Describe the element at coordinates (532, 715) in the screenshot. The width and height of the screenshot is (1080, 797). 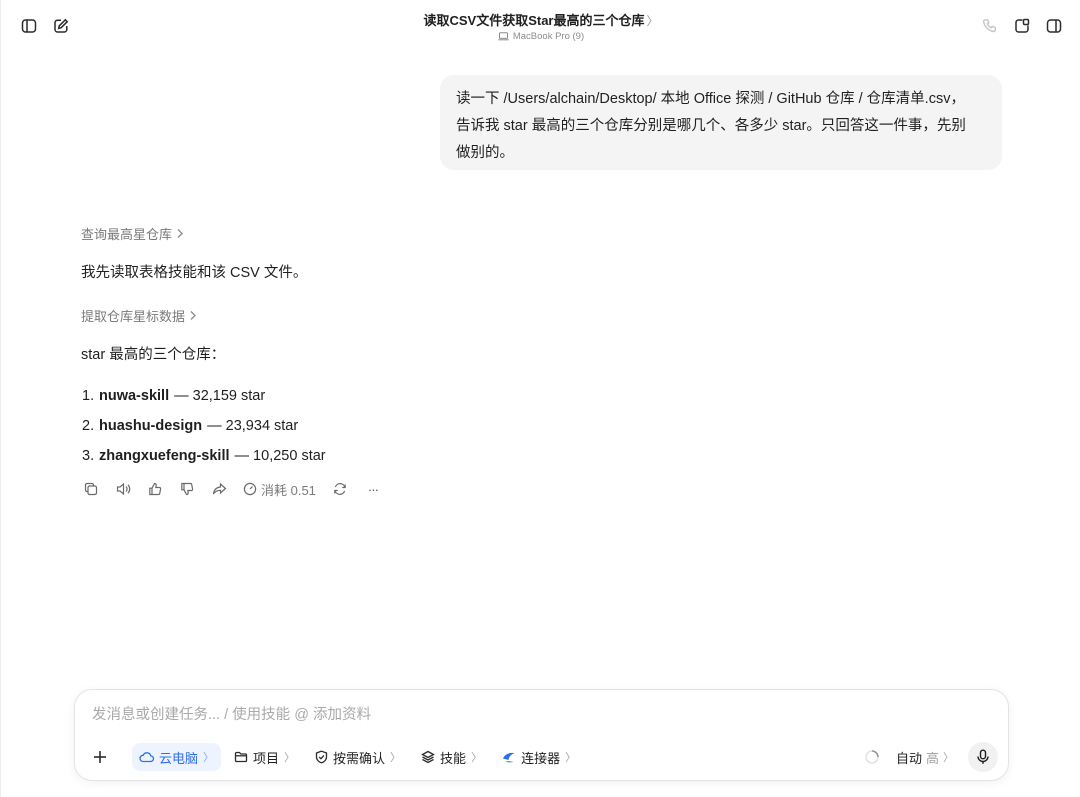
I see `message-input` at that location.